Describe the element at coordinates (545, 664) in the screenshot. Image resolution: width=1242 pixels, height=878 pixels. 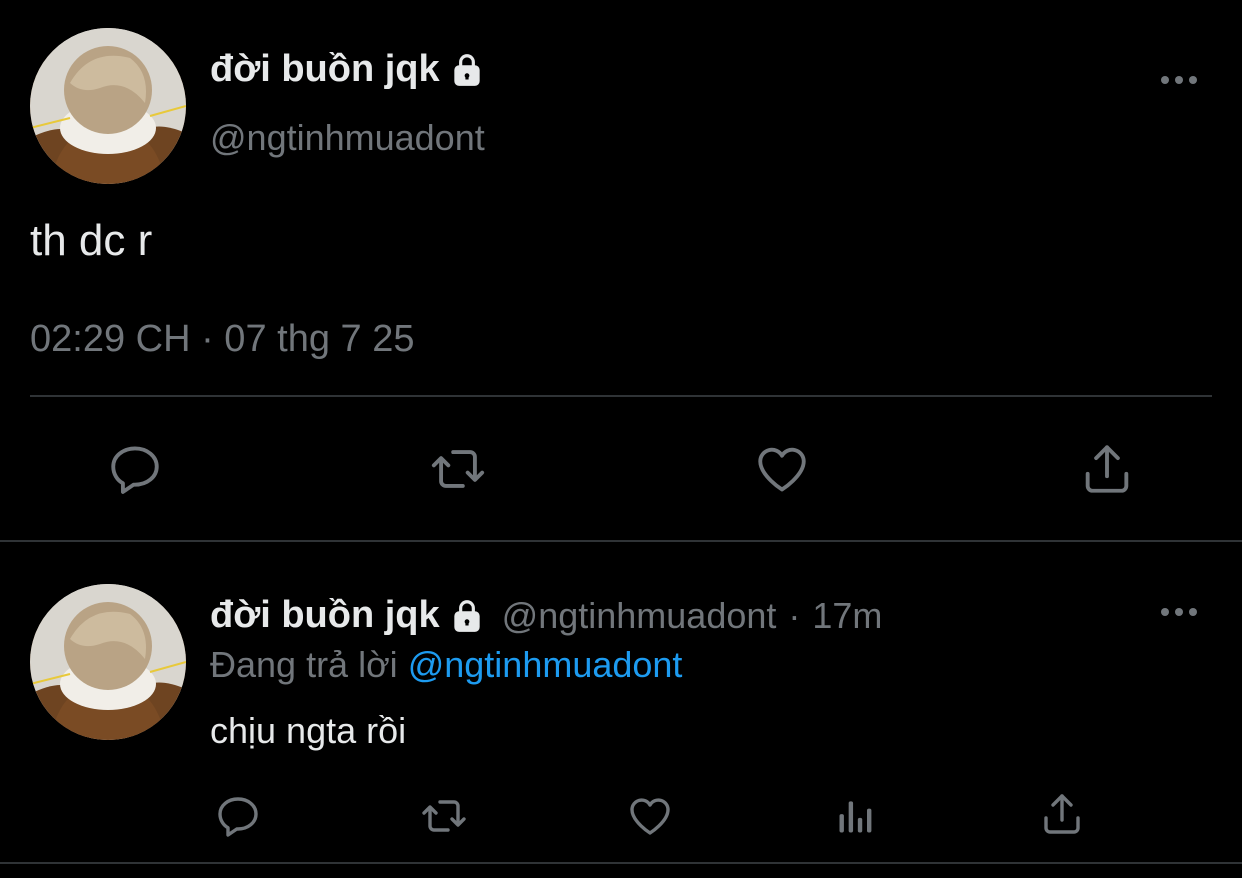
I see `replying-to-handle: @ngtinhmuadont` at that location.